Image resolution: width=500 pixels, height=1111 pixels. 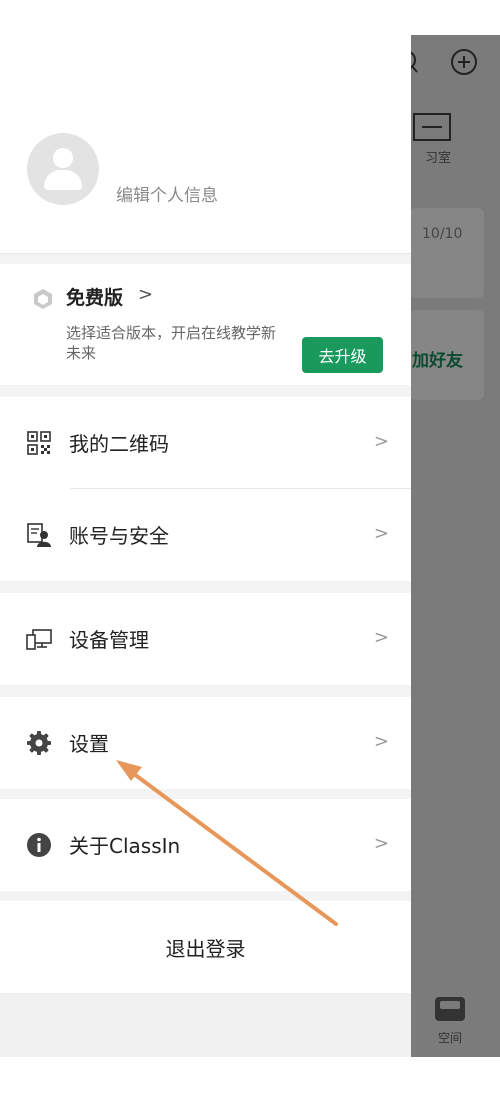 I want to click on menu-group-device: 设备管理 >, so click(x=205, y=639).